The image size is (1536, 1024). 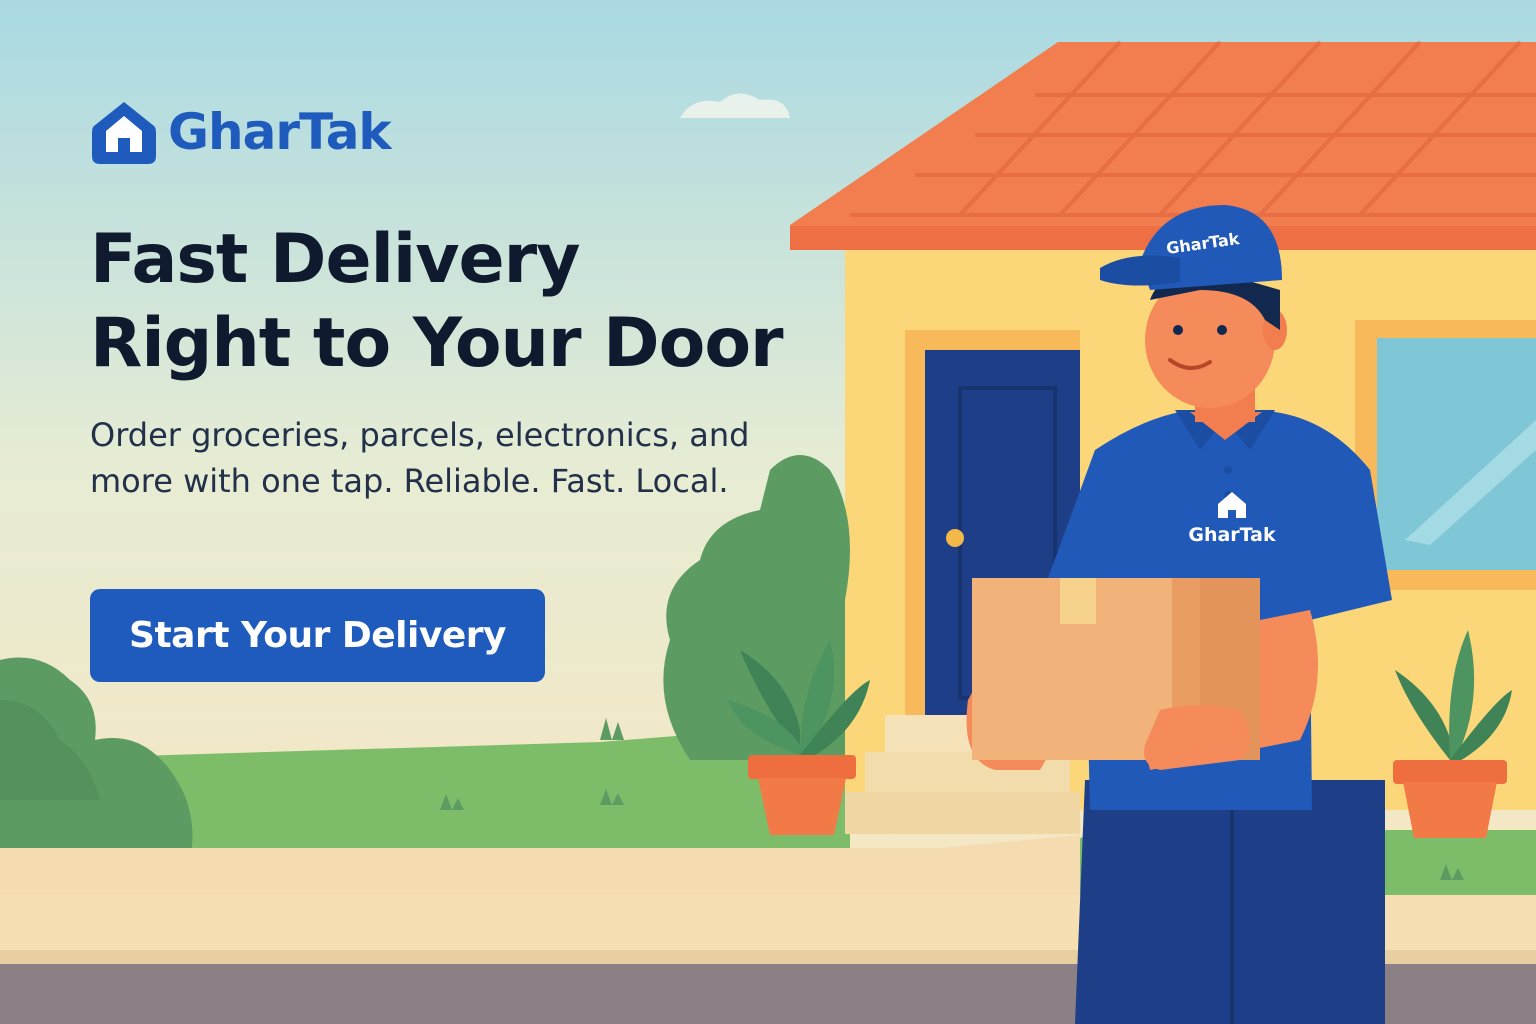 I want to click on brand-logo: GharTak, so click(x=241, y=132).